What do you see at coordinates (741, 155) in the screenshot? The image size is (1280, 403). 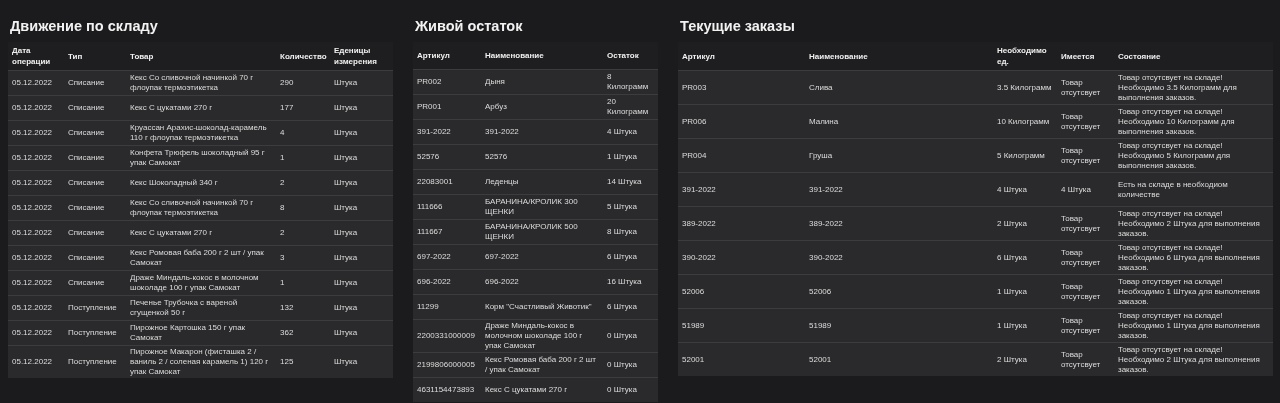 I see `table-cell: PR004` at bounding box center [741, 155].